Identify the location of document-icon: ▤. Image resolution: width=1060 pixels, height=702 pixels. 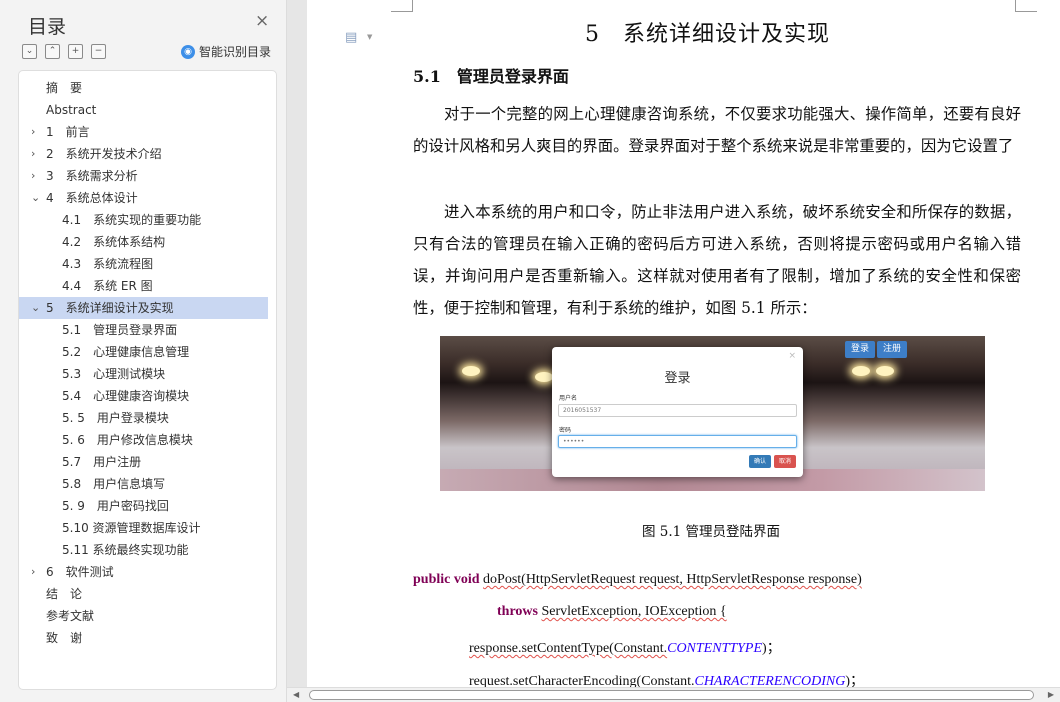
(351, 37).